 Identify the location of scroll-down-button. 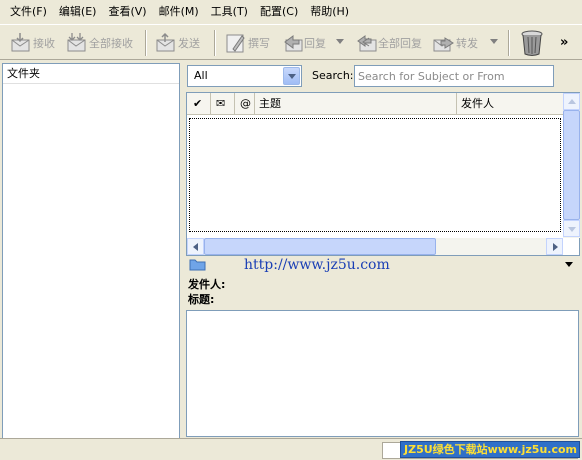
(571, 228).